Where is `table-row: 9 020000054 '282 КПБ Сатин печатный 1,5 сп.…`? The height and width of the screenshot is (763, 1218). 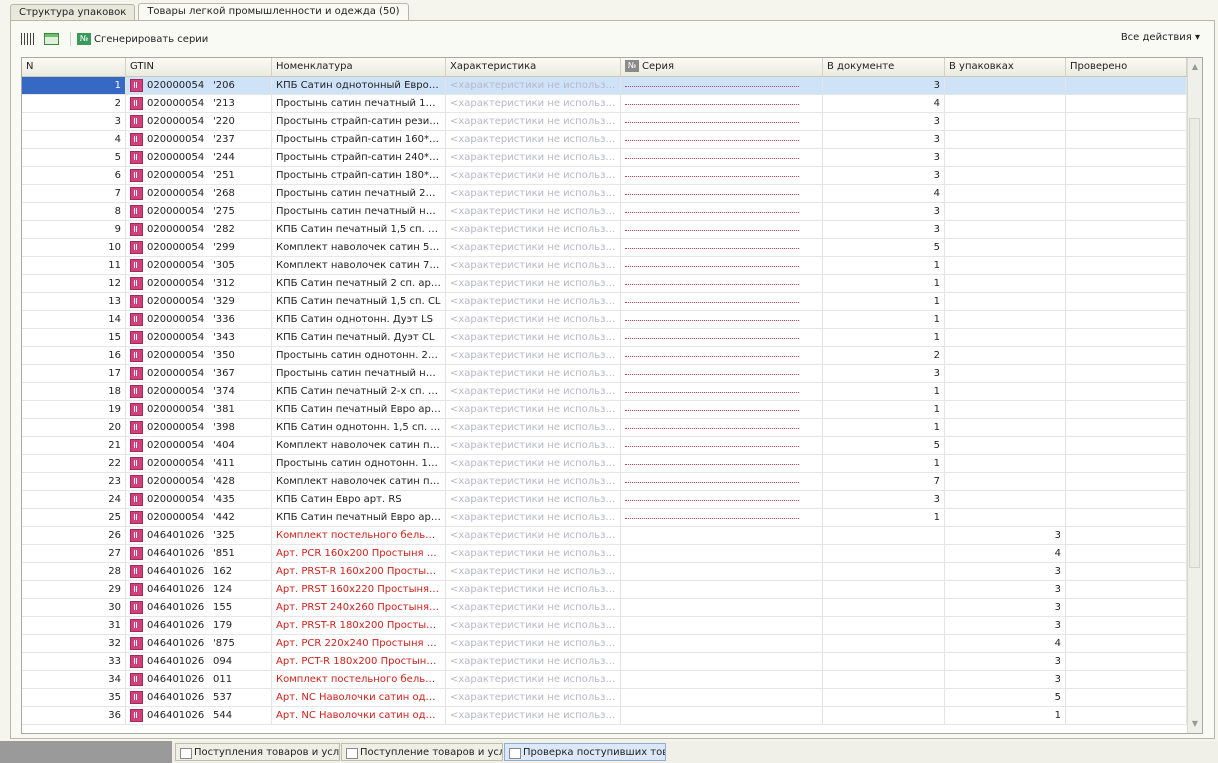
table-row: 9 020000054 '282 КПБ Сатин печатный 1,5 сп.… is located at coordinates (604, 230).